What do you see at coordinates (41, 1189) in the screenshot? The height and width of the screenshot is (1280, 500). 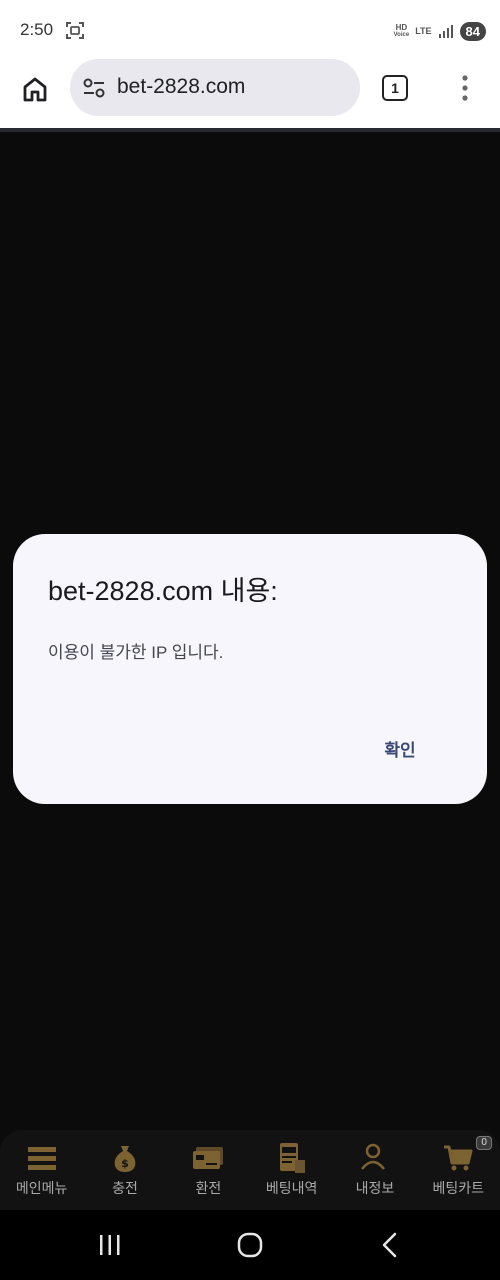 I see `nav-label: 메인메뉴` at bounding box center [41, 1189].